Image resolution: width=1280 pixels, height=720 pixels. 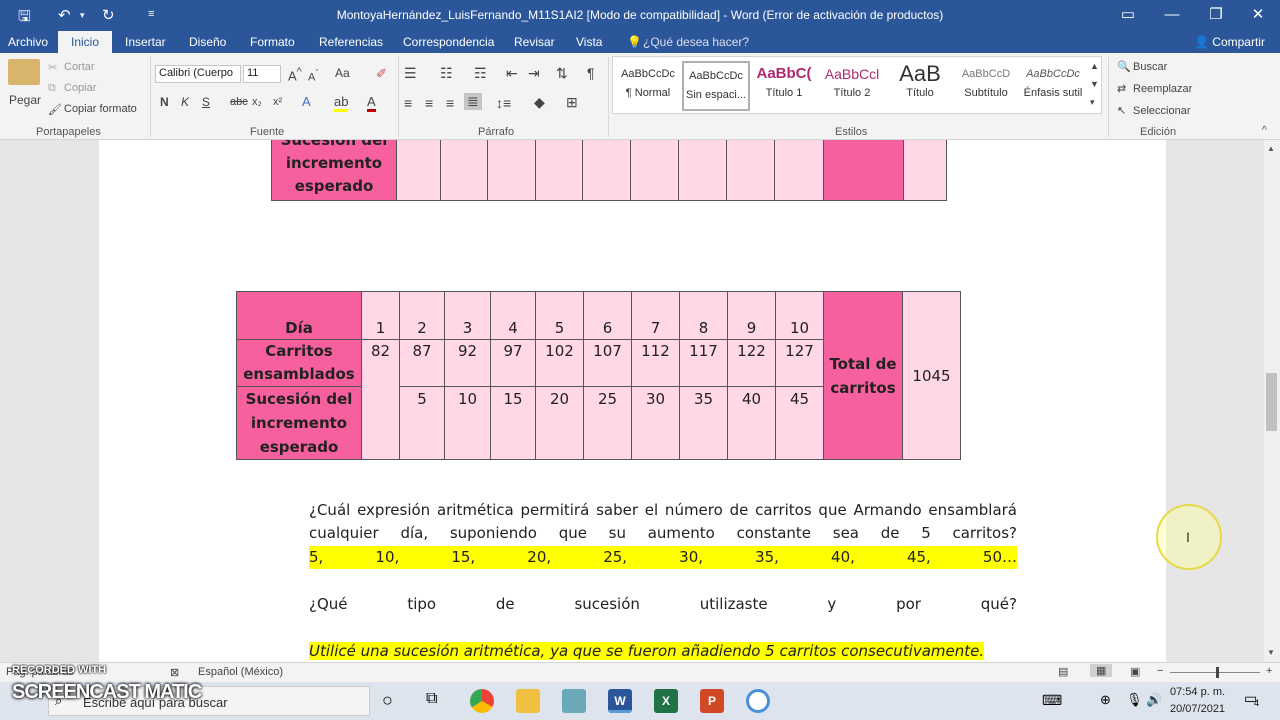 What do you see at coordinates (239, 102) in the screenshot?
I see `strikethrough-icon: abc` at bounding box center [239, 102].